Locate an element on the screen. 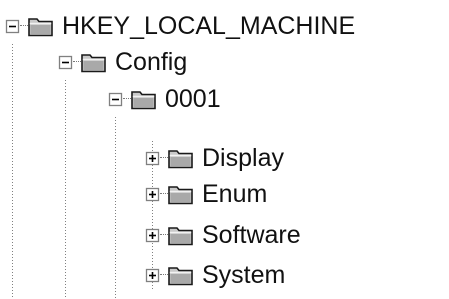 This screenshot has width=449, height=299. tree-node-0001: 0001 is located at coordinates (164, 99).